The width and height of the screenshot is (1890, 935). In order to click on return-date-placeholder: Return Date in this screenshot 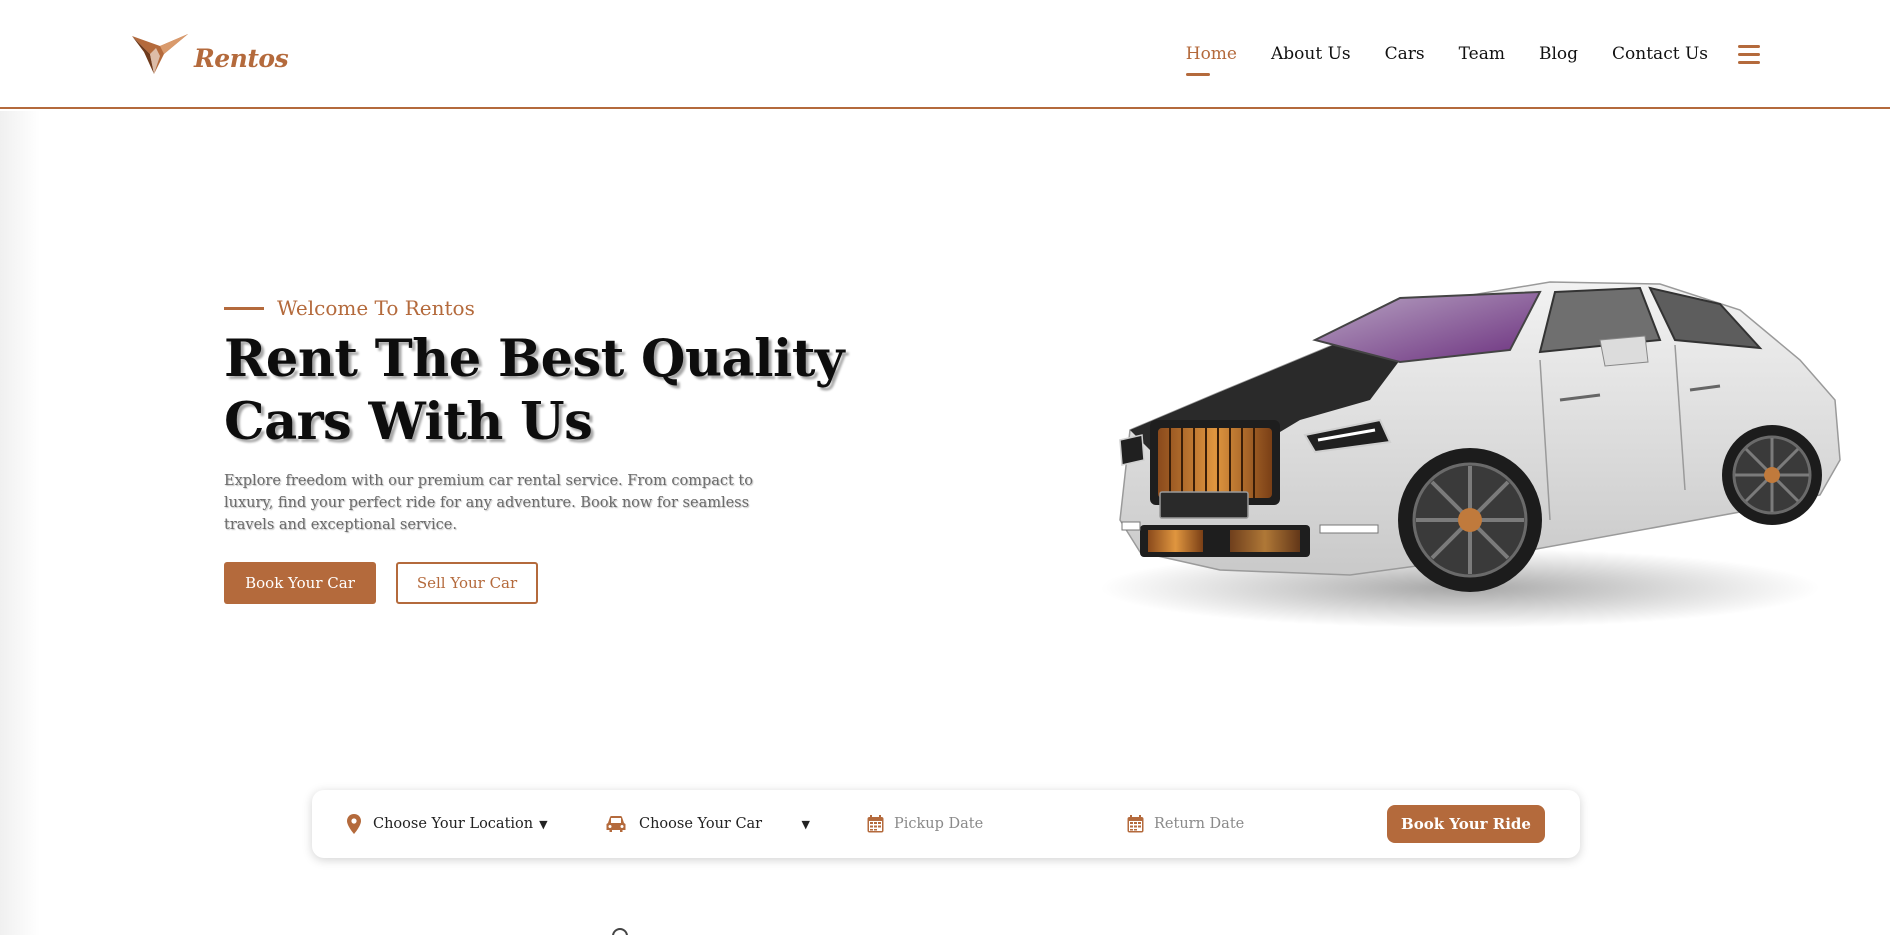, I will do `click(1199, 824)`.